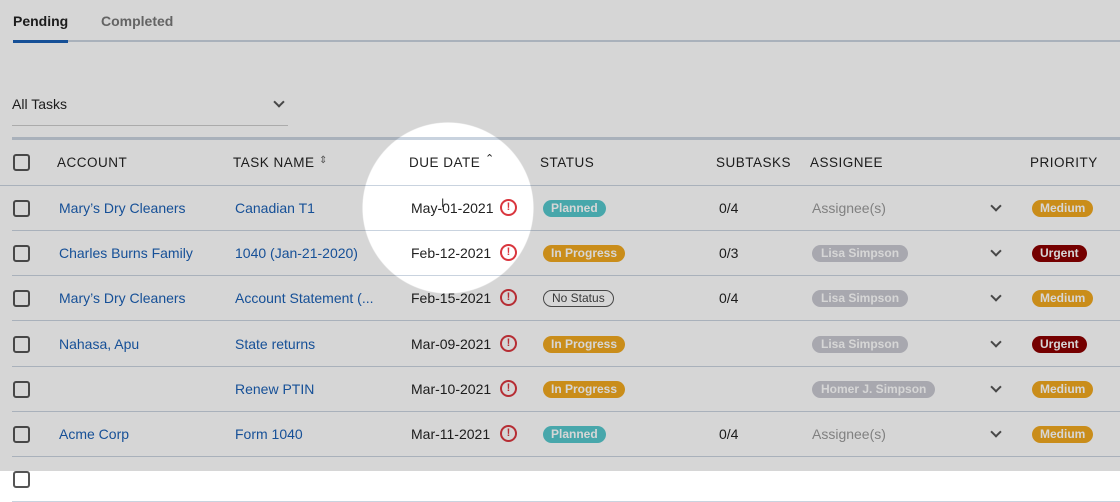  I want to click on tab-completed: Completed, so click(137, 21).